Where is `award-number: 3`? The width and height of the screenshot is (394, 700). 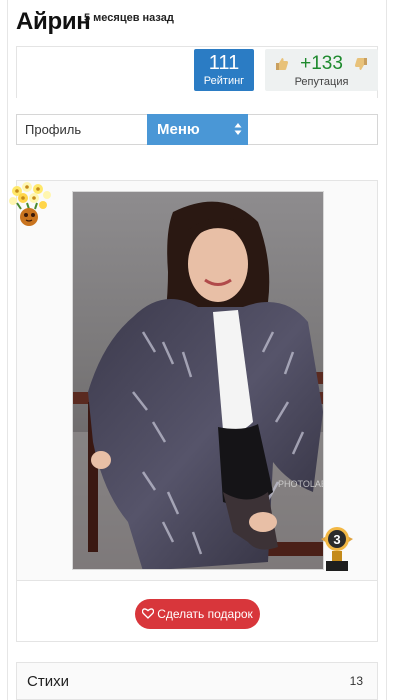
award-number: 3 is located at coordinates (336, 539).